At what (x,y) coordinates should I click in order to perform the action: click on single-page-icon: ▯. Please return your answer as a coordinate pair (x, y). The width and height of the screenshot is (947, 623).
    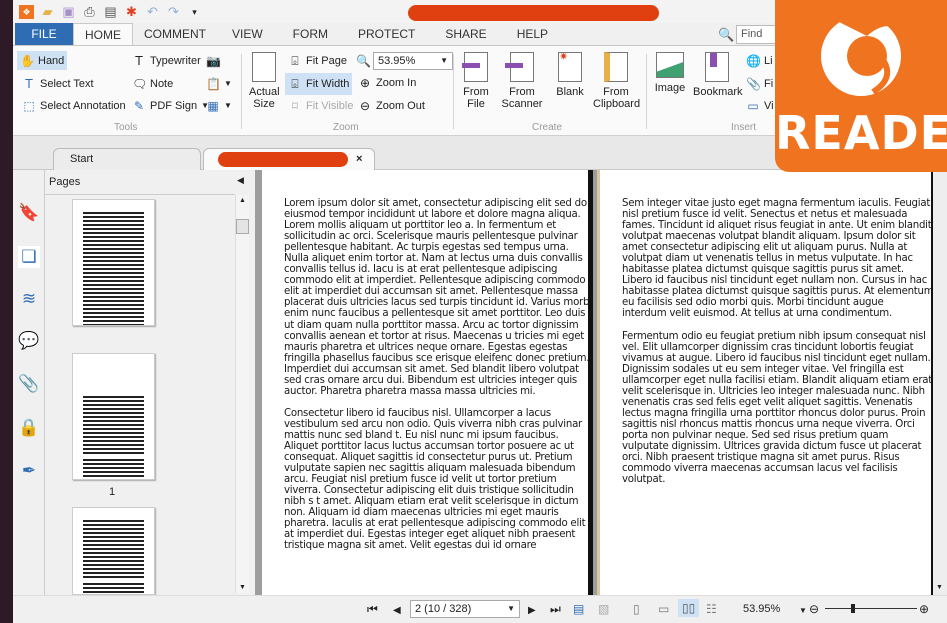
    Looking at the image, I should click on (636, 609).